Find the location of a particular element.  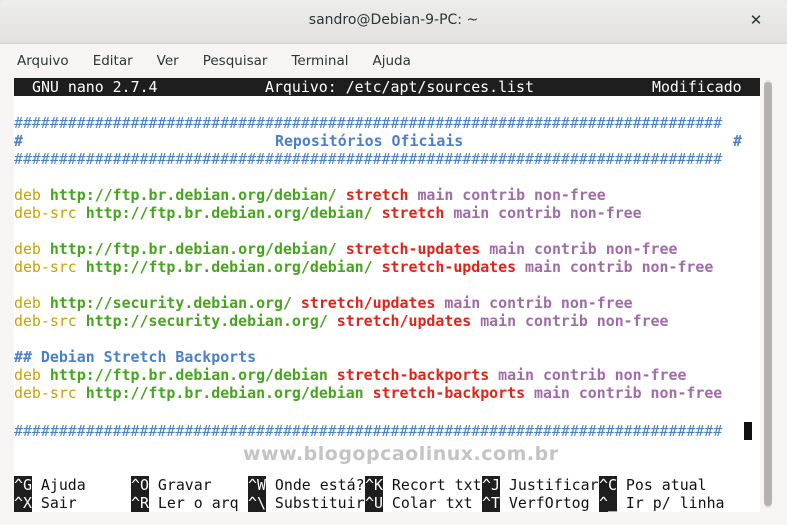

heading-hash-right: # is located at coordinates (737, 141).